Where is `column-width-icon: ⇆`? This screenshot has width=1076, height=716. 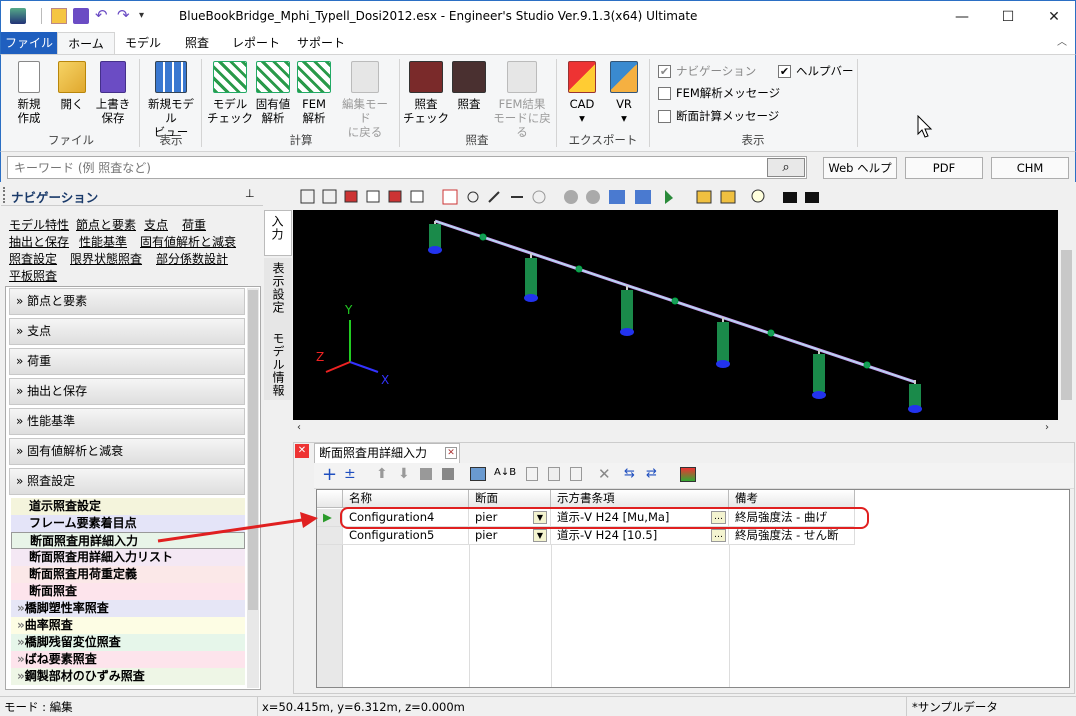
column-width-icon: ⇆ is located at coordinates (629, 473).